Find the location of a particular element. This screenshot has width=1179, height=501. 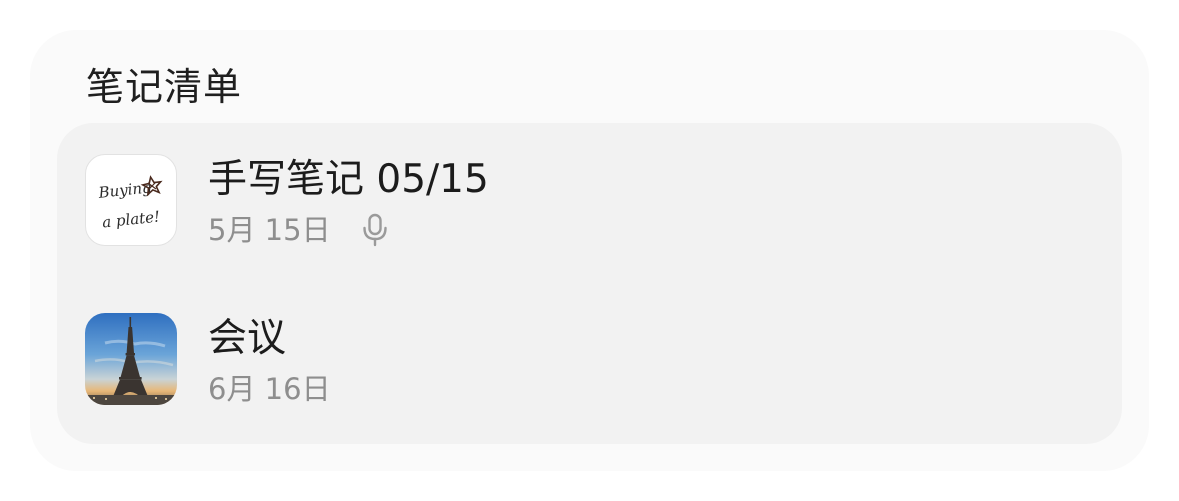

note-meta: 5月 15日 is located at coordinates (298, 230).